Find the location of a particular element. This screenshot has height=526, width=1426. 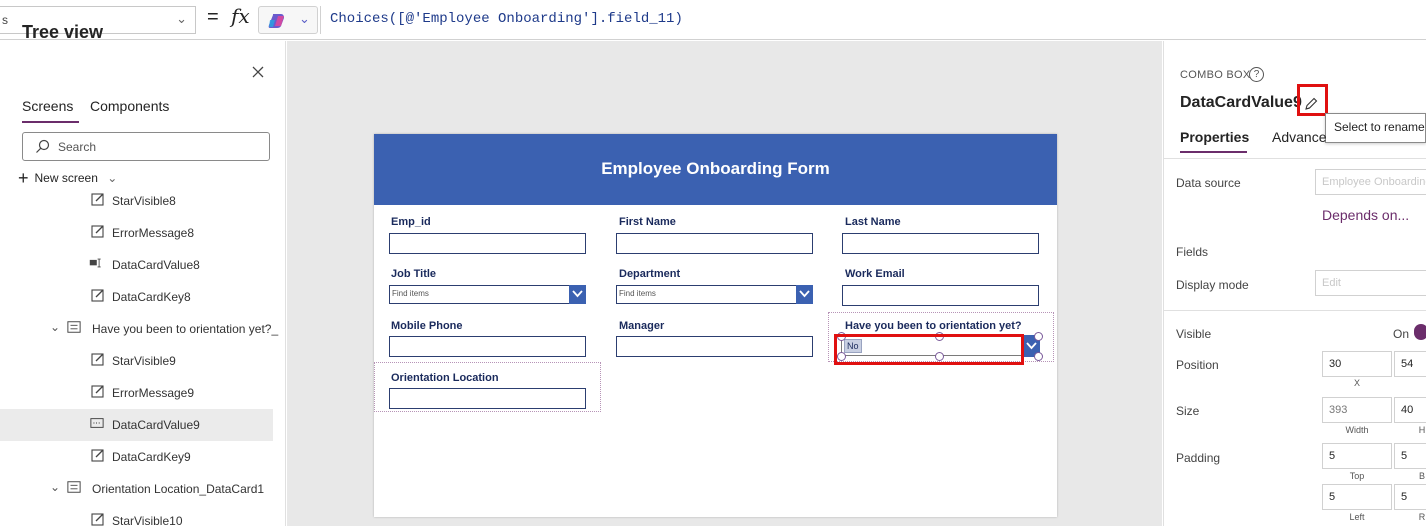

field-label-work-email: Work Email is located at coordinates (875, 274).